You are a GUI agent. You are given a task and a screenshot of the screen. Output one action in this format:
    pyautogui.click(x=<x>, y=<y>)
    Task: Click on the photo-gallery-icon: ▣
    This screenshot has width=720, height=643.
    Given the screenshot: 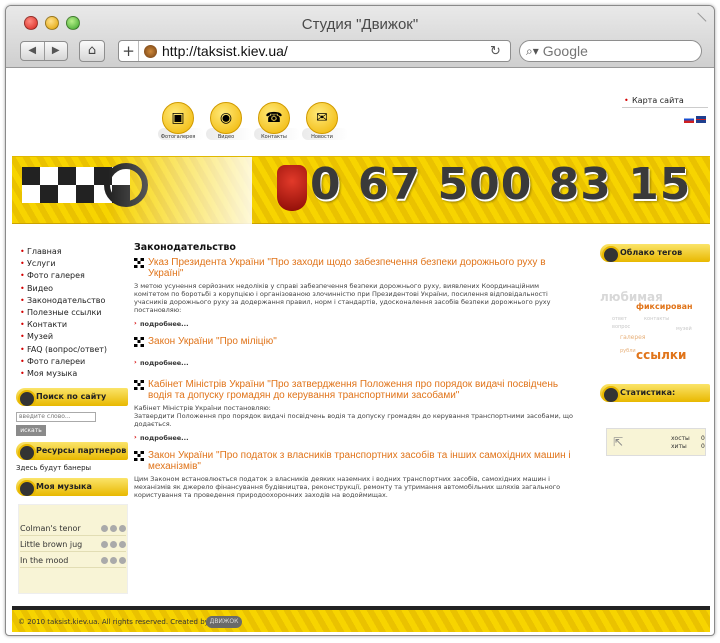 What is the action you would take?
    pyautogui.click(x=178, y=118)
    